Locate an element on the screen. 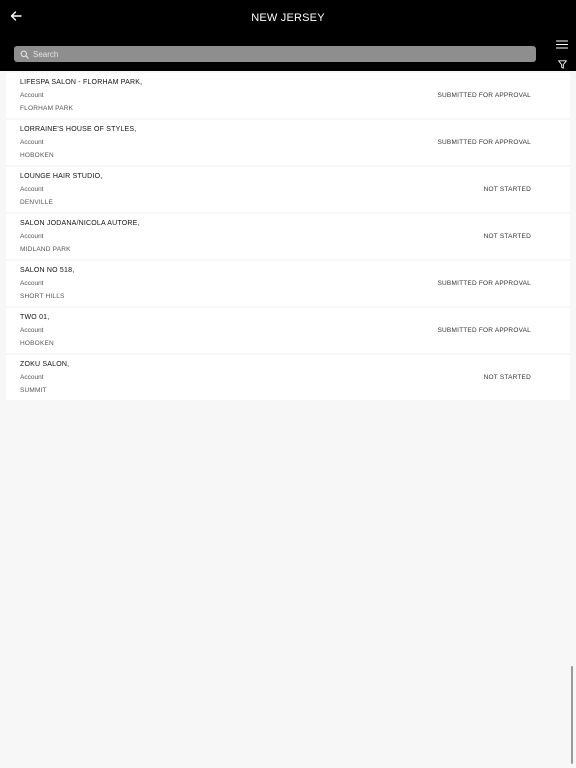 The image size is (576, 768). search-input is located at coordinates (283, 54).